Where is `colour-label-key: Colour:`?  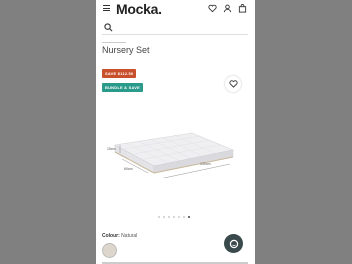
colour-label-key: Colour: is located at coordinates (111, 236).